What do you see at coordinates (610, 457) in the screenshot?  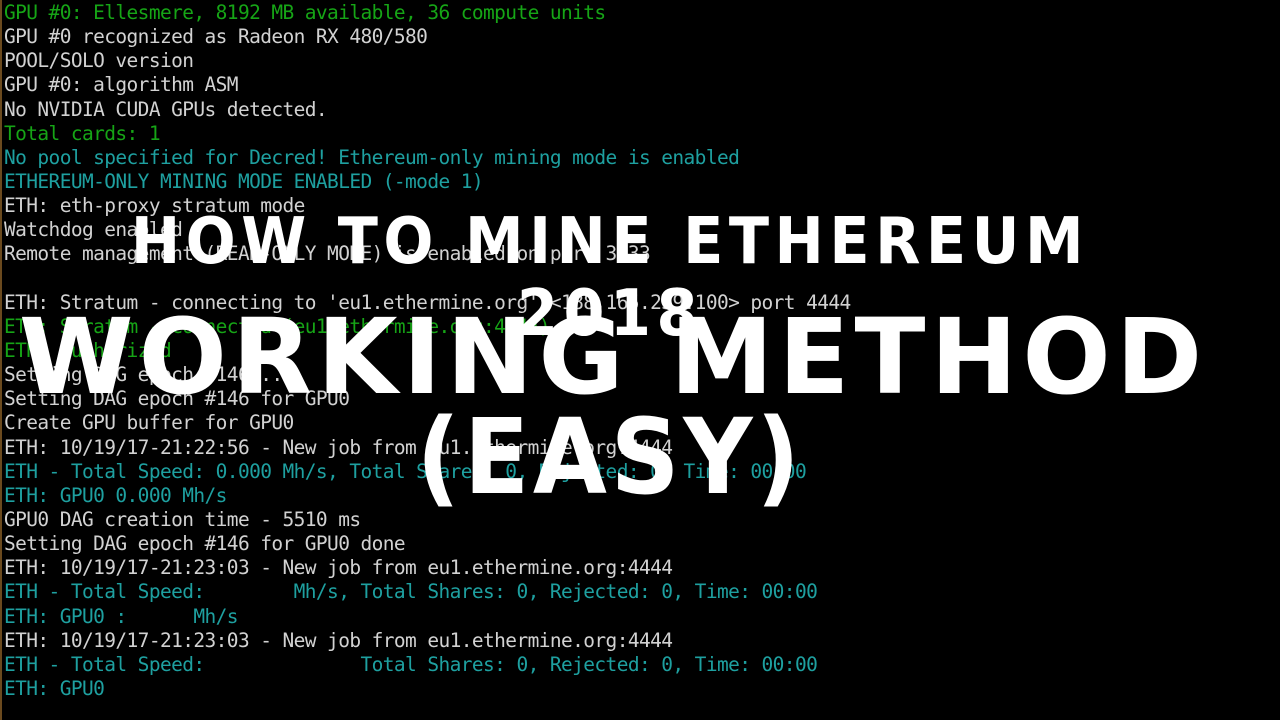 I see `overlay-title-line-3: (EASY)` at bounding box center [610, 457].